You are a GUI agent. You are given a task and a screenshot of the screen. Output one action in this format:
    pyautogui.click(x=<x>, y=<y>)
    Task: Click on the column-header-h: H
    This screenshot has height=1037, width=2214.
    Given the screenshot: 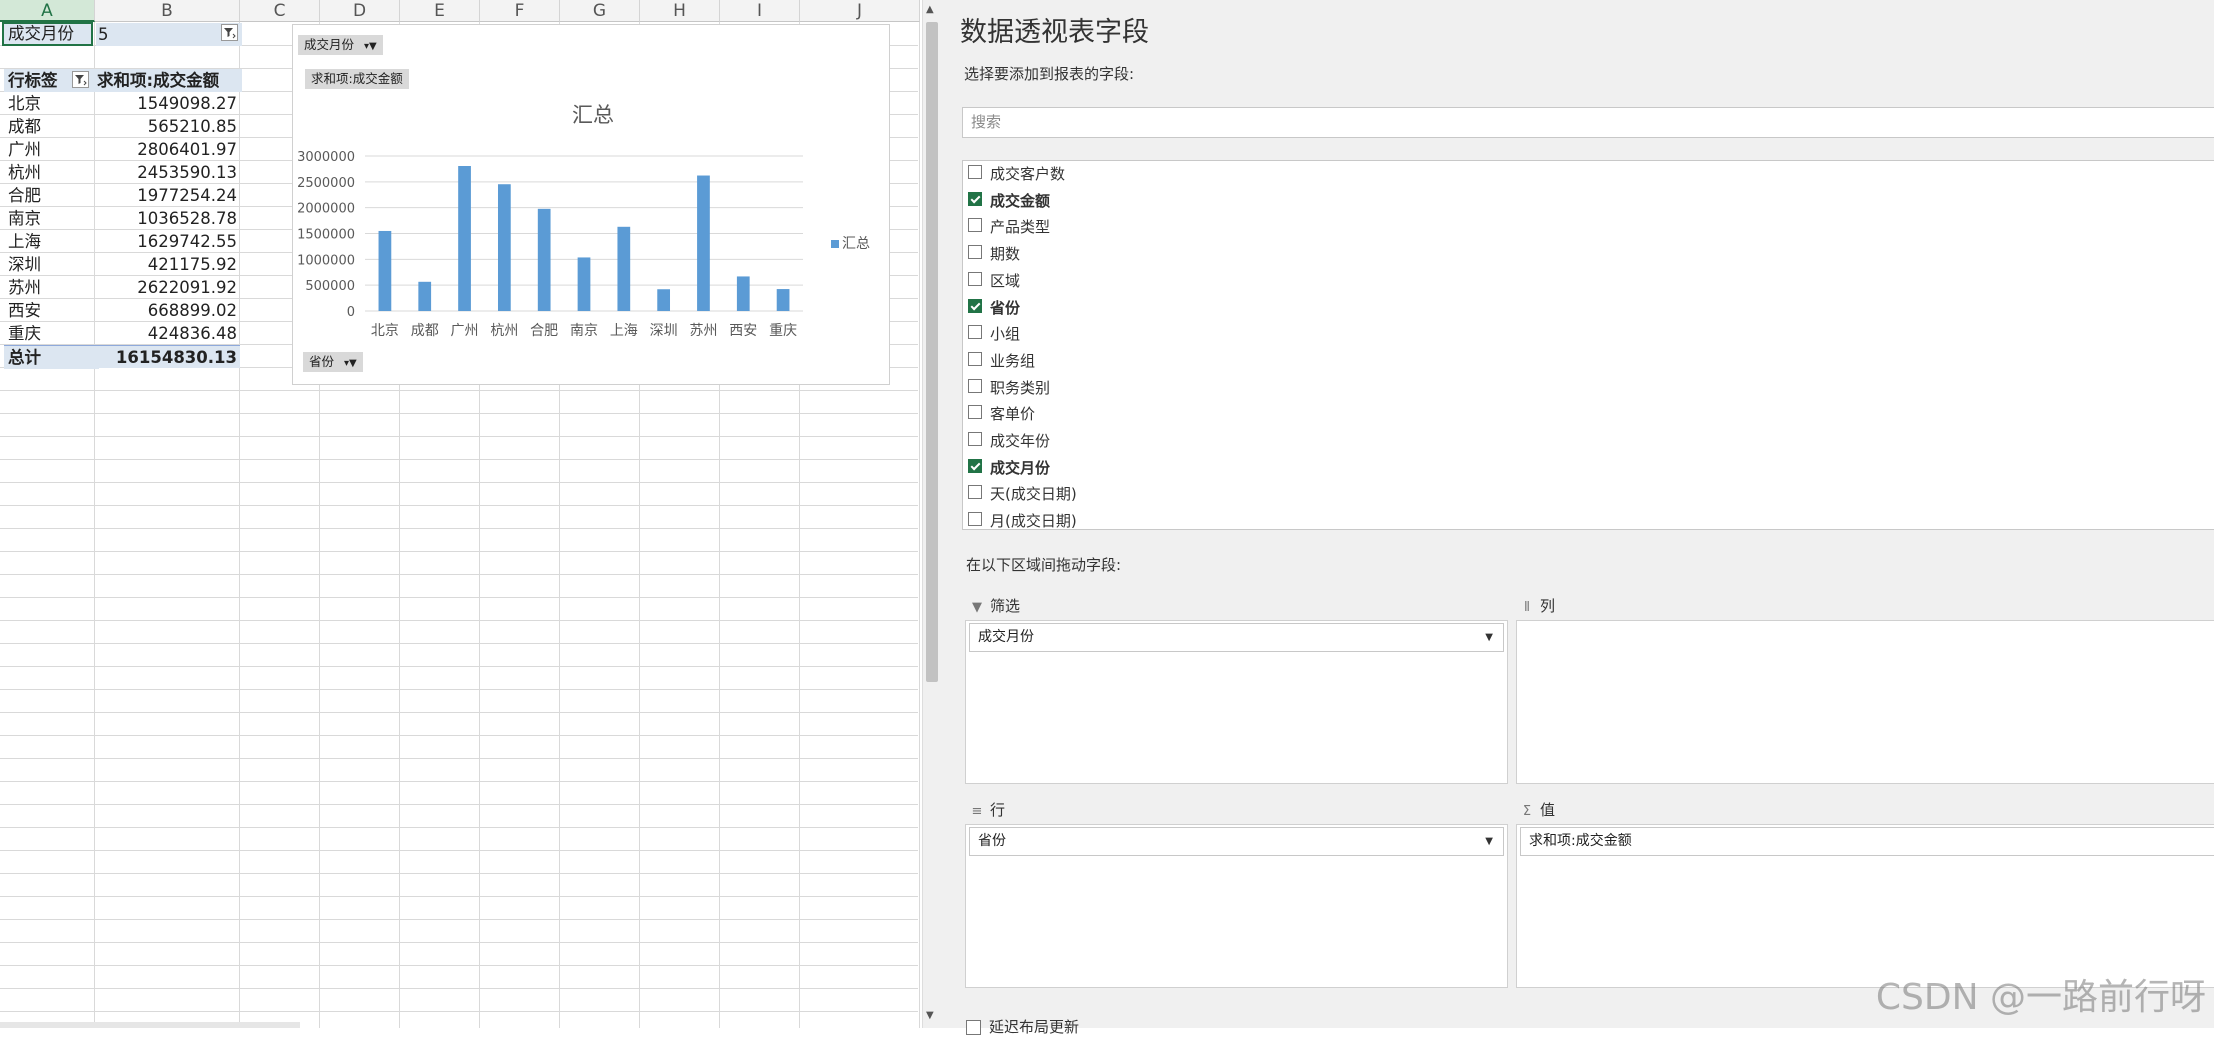 What is the action you would take?
    pyautogui.click(x=680, y=11)
    